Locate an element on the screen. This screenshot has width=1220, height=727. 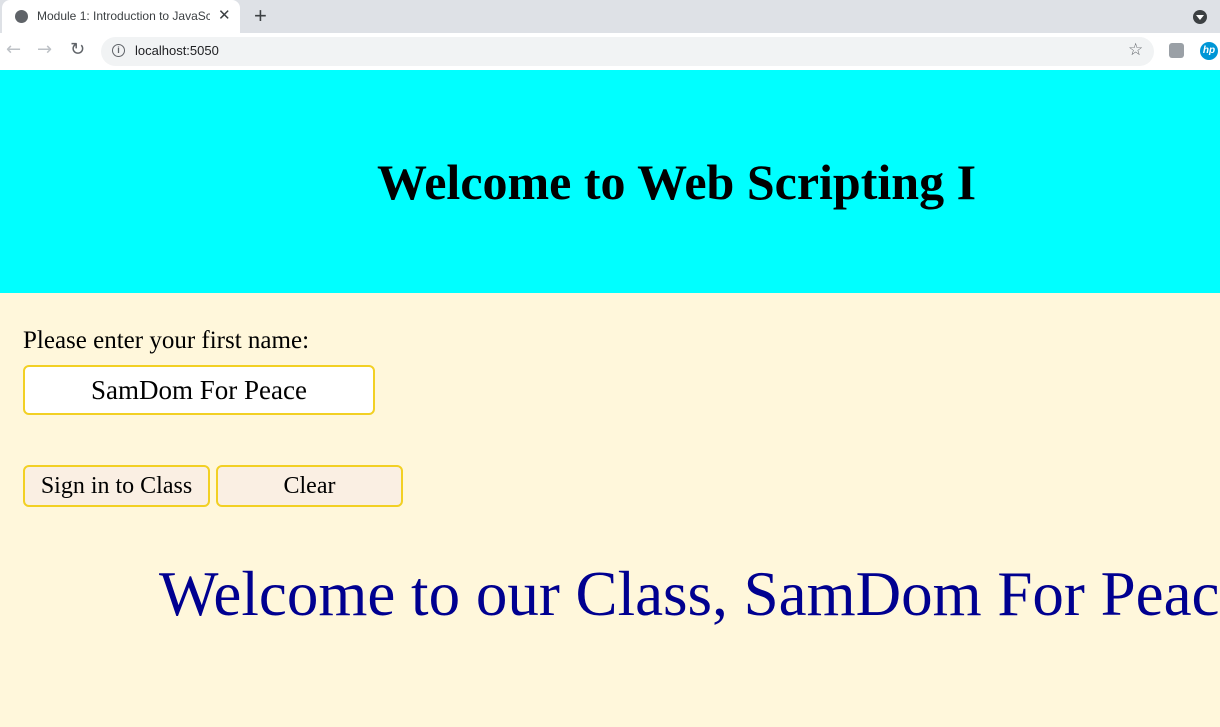
sign-in-button: Sign in to Class is located at coordinates (116, 486).